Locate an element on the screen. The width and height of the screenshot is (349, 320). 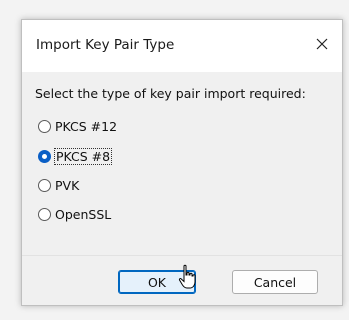
radio-label: PKCS #8 is located at coordinates (83, 156).